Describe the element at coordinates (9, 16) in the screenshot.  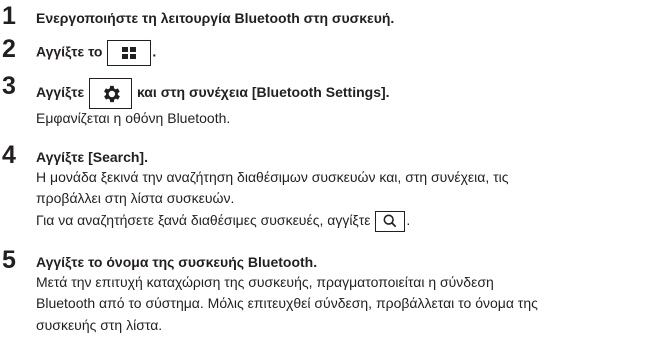
I see `step-number: 1` at that location.